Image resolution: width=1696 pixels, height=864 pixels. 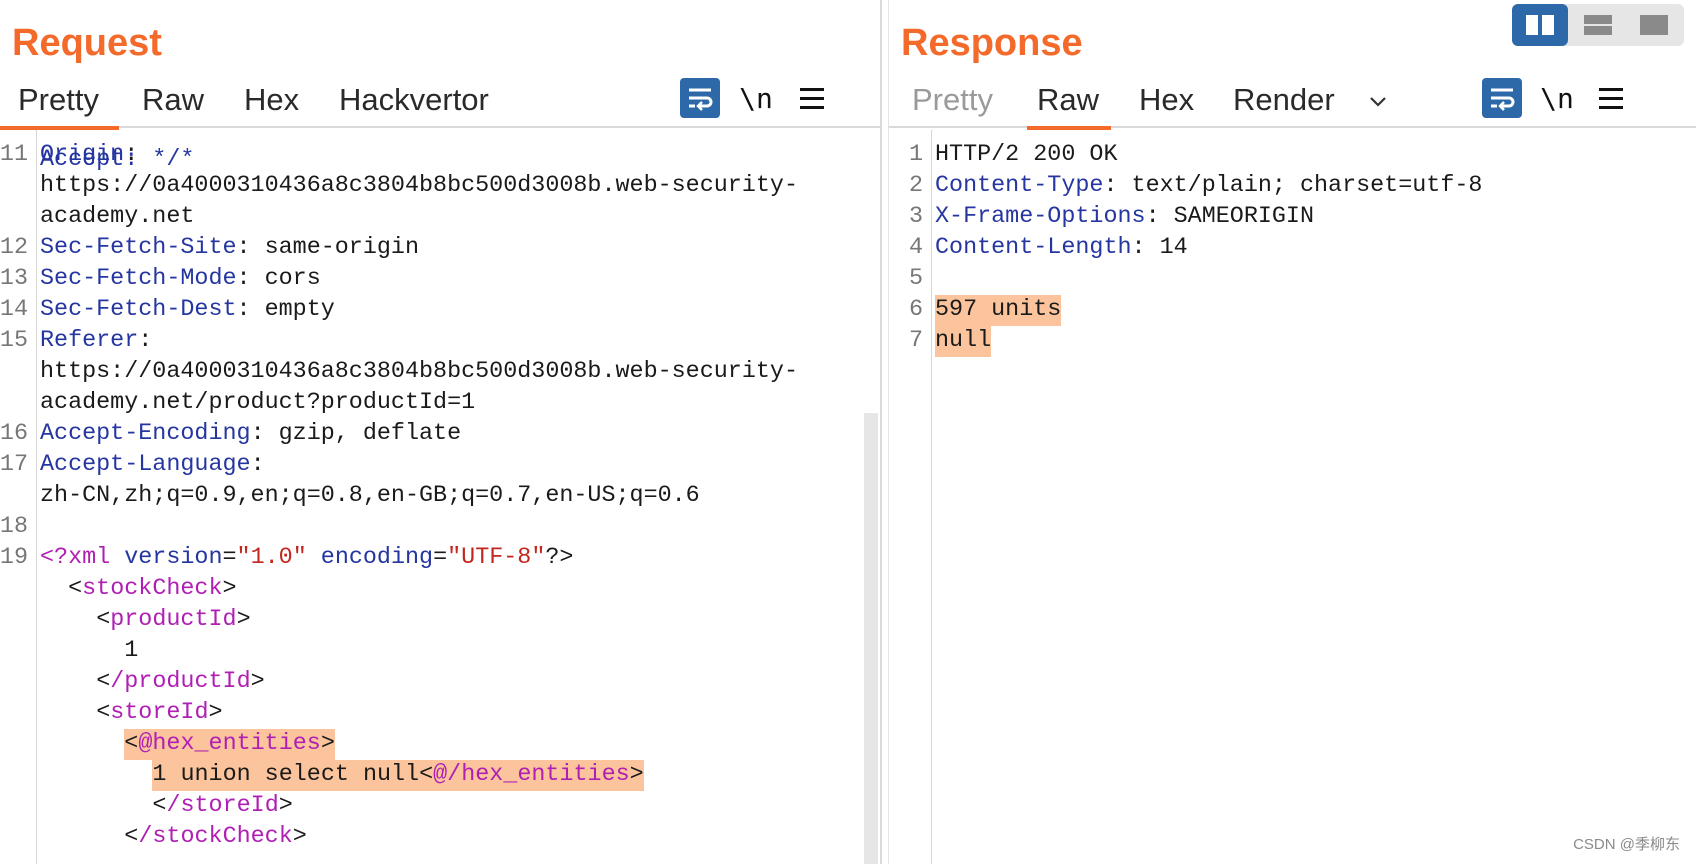 I want to click on header-name: X-Frame-Options, so click(x=1040, y=217).